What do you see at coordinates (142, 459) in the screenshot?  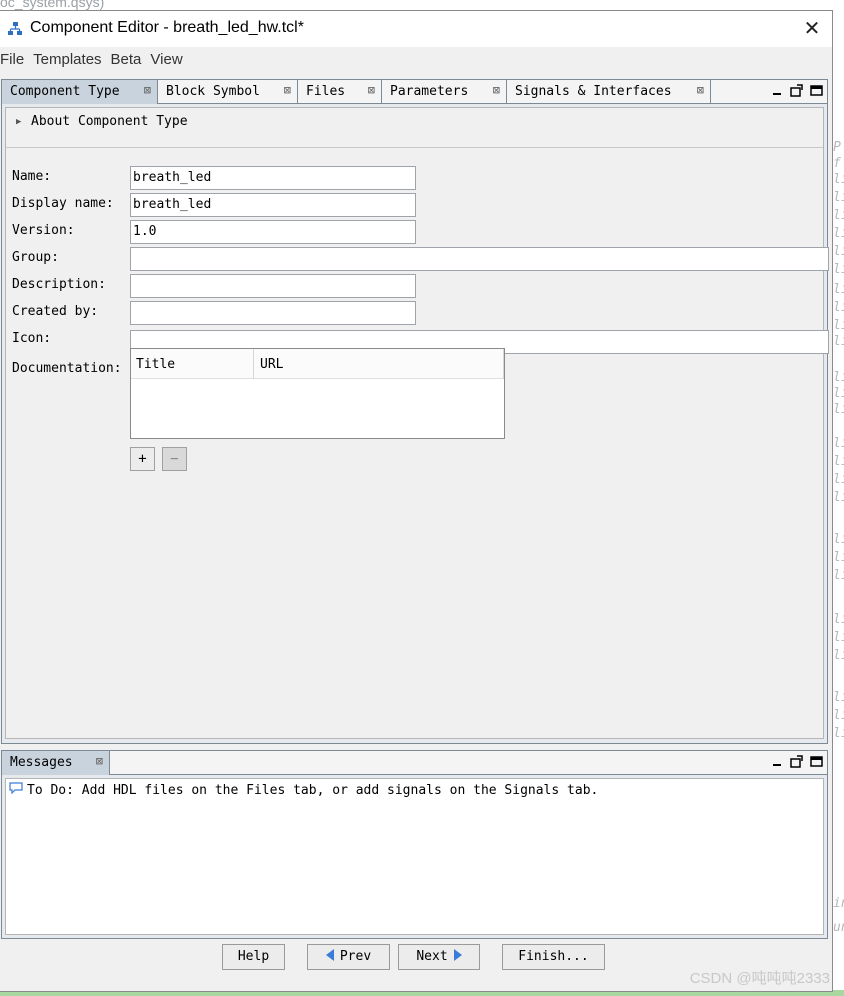 I see `add-documentation-button: +` at bounding box center [142, 459].